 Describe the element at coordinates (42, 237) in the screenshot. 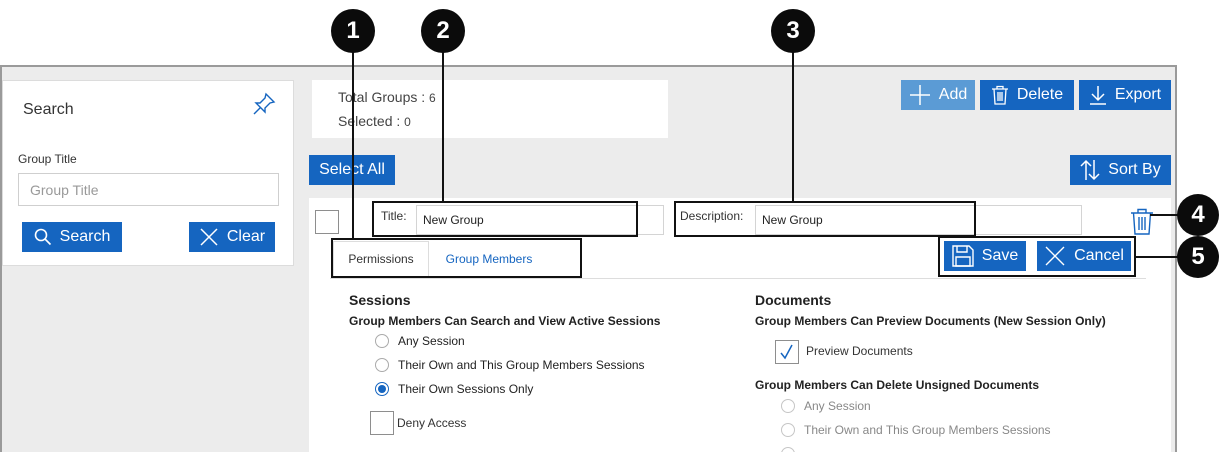

I see `search-icon` at that location.